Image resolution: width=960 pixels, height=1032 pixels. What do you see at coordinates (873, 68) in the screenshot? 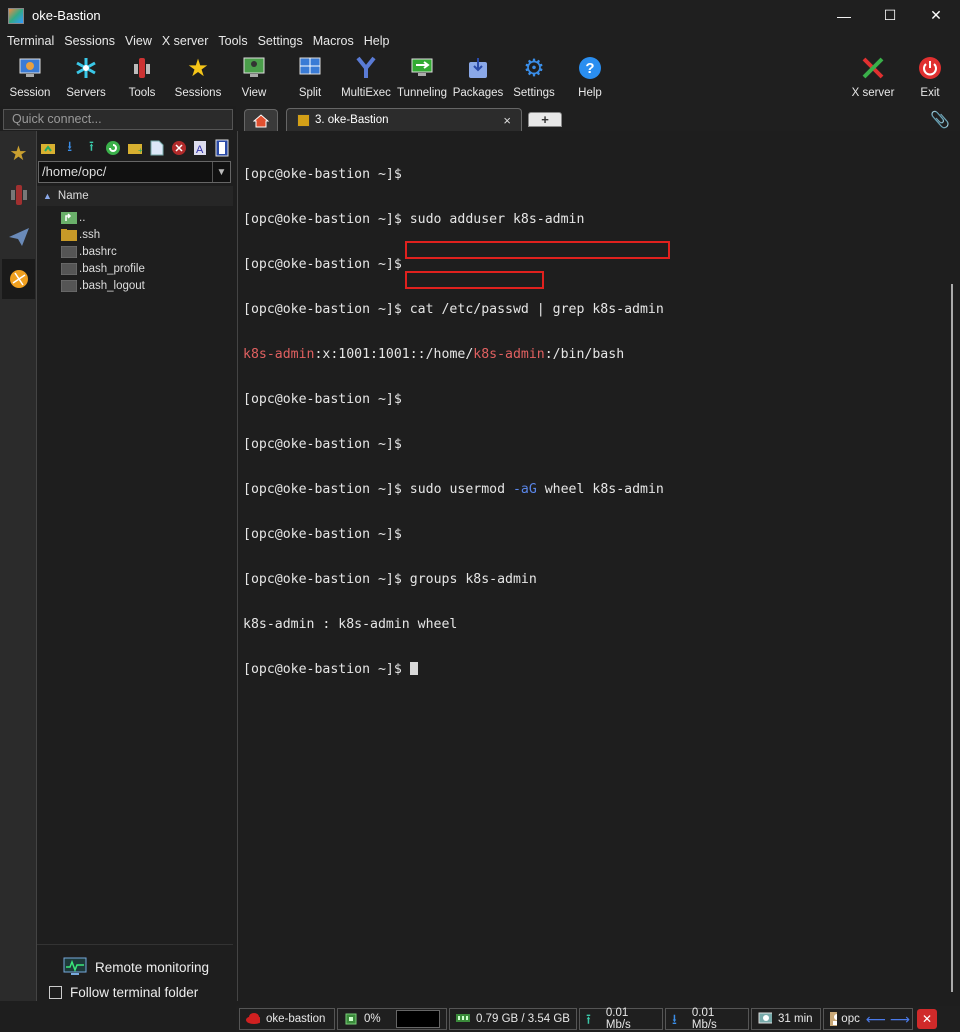
I see `xserver-icon` at bounding box center [873, 68].